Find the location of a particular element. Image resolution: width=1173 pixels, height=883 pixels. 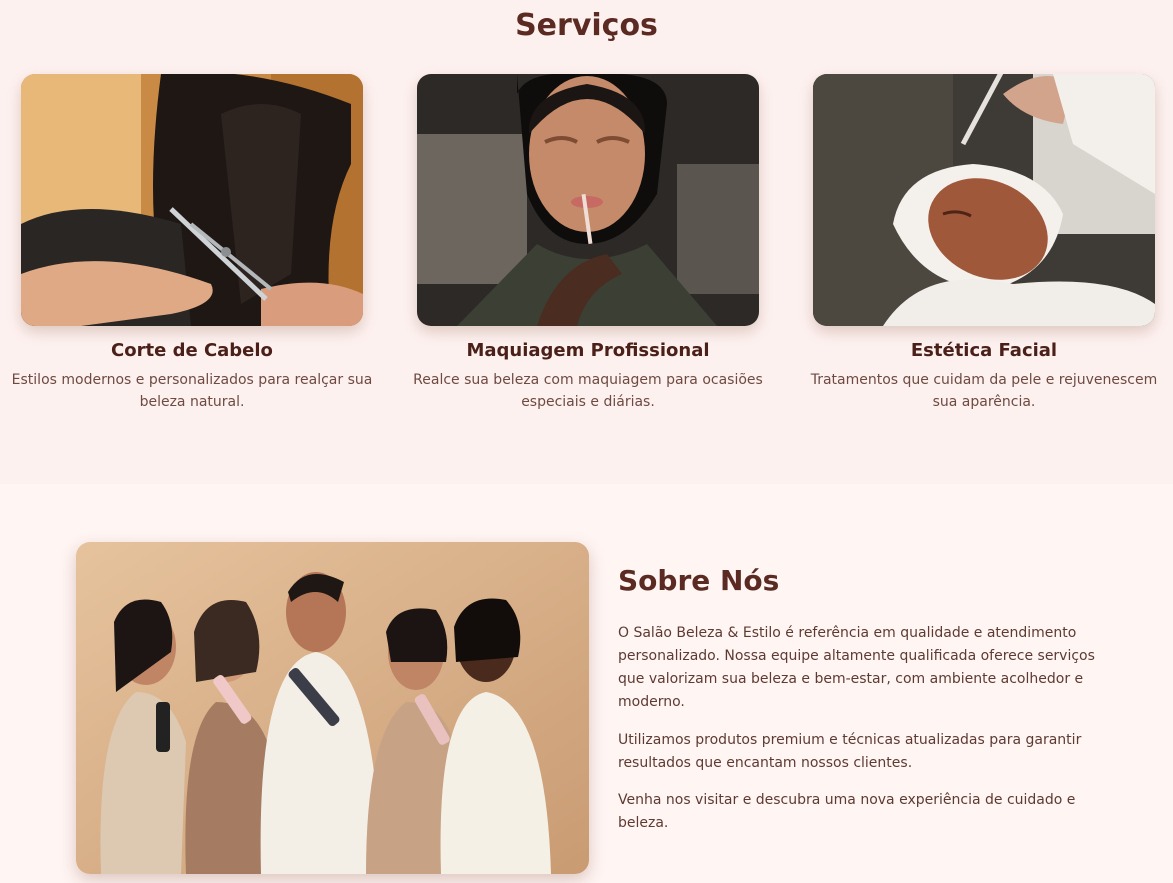

service-title: Maquiagem Profissional is located at coordinates (588, 350).